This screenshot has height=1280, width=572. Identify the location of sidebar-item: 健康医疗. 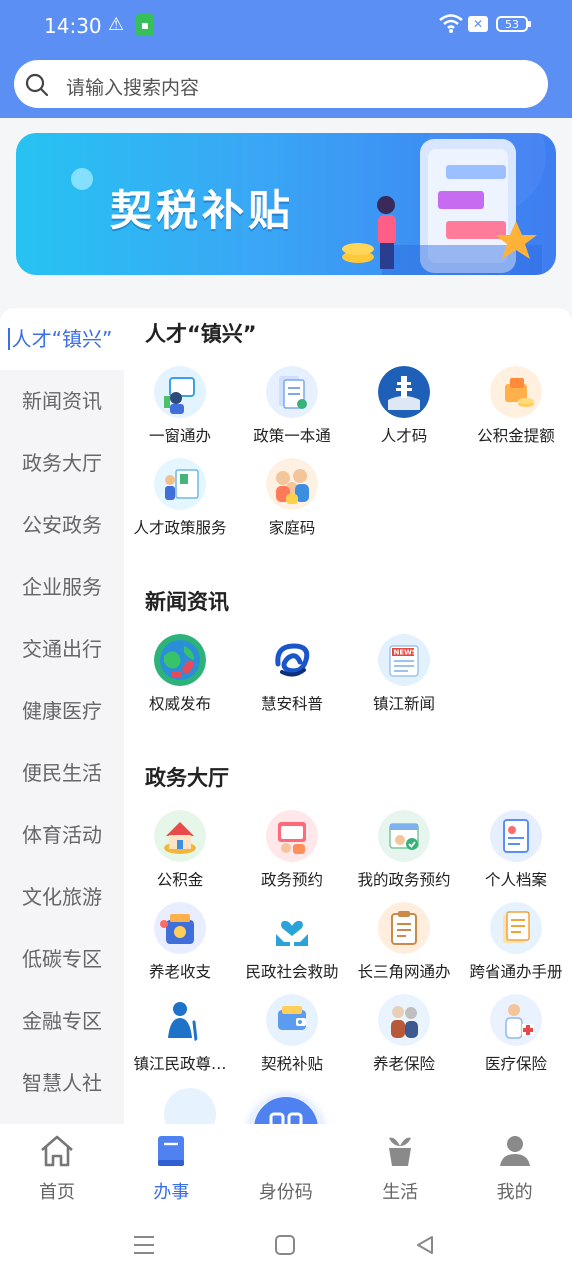
(62, 711).